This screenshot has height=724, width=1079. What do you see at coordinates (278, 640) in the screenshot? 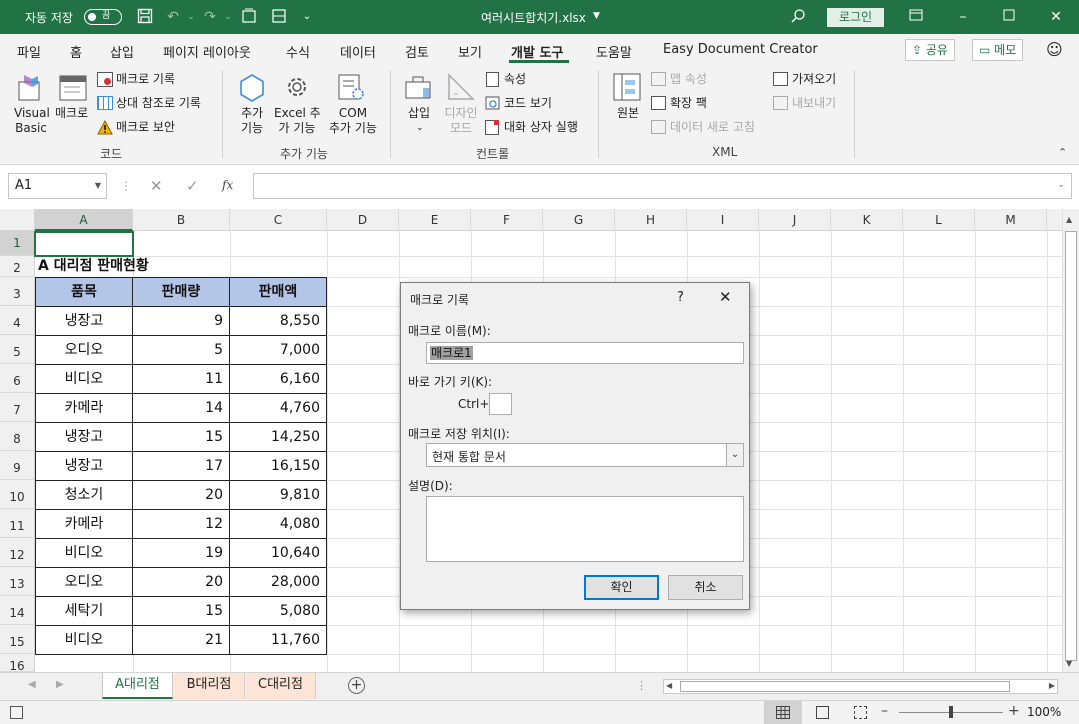
I see `table-cell: 11,760` at bounding box center [278, 640].